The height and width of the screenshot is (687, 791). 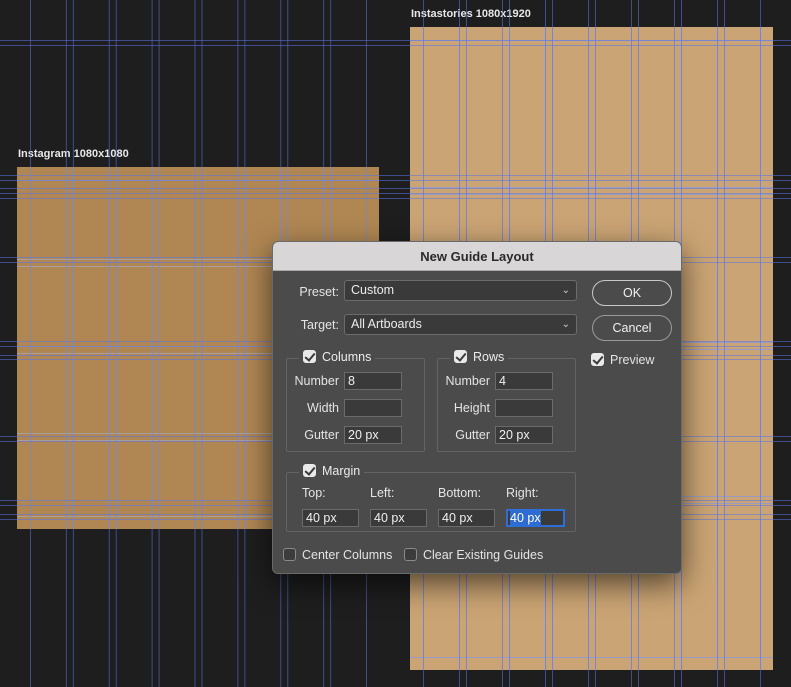 I want to click on margin-checkbox: Margin, so click(x=332, y=471).